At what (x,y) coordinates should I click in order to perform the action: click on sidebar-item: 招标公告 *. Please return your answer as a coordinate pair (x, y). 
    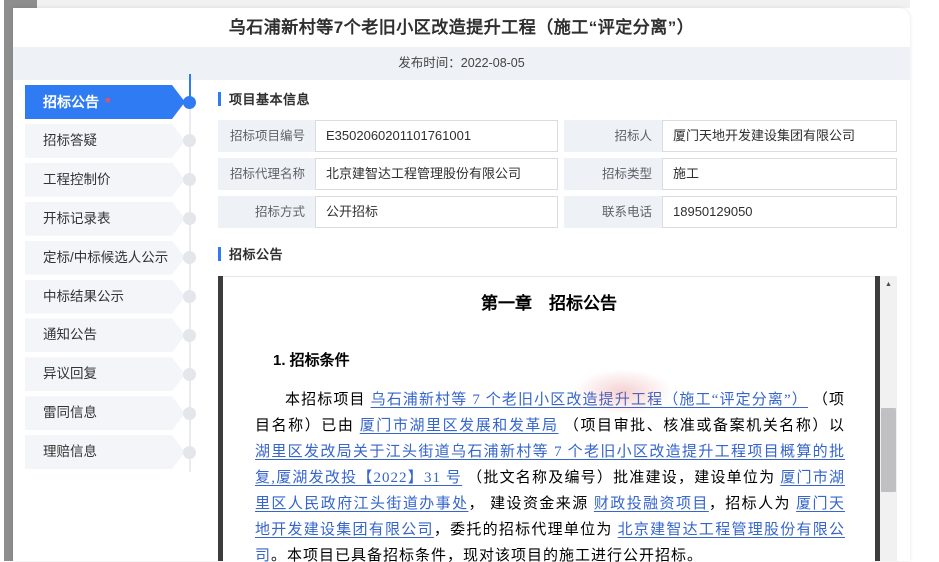
    Looking at the image, I should click on (105, 102).